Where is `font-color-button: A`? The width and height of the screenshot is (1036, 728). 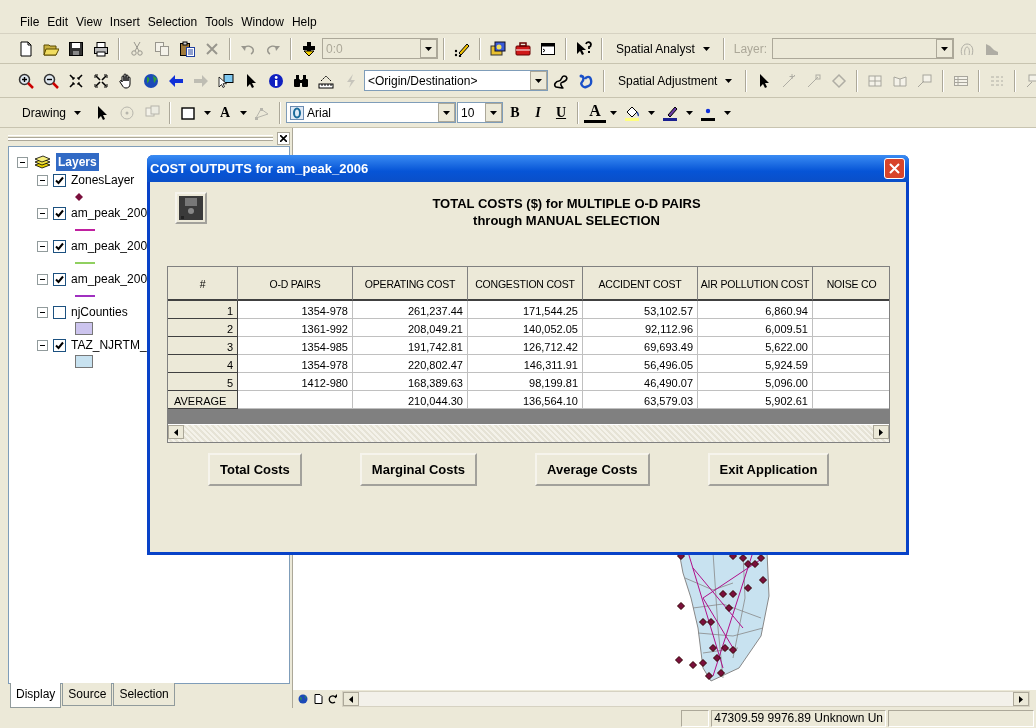 font-color-button: A is located at coordinates (595, 112).